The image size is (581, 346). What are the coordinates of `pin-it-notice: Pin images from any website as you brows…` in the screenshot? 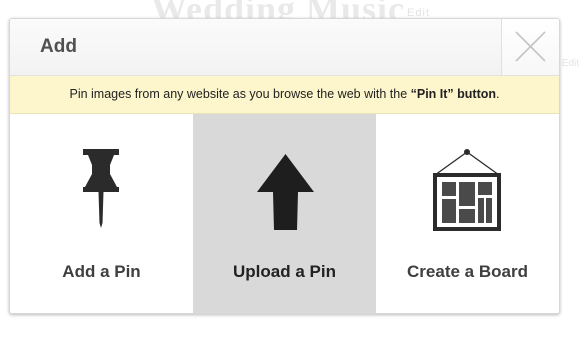 It's located at (284, 95).